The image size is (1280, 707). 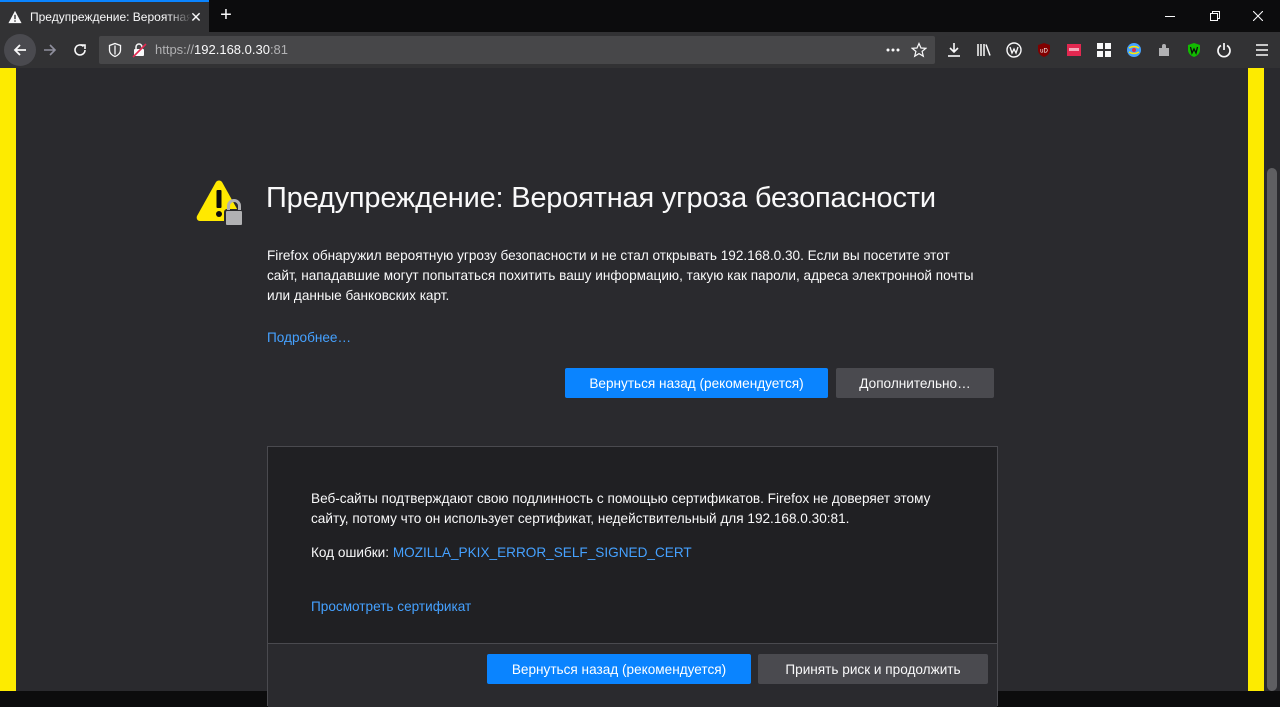 What do you see at coordinates (352, 552) in the screenshot?
I see `error-code-label: Код ошибки:` at bounding box center [352, 552].